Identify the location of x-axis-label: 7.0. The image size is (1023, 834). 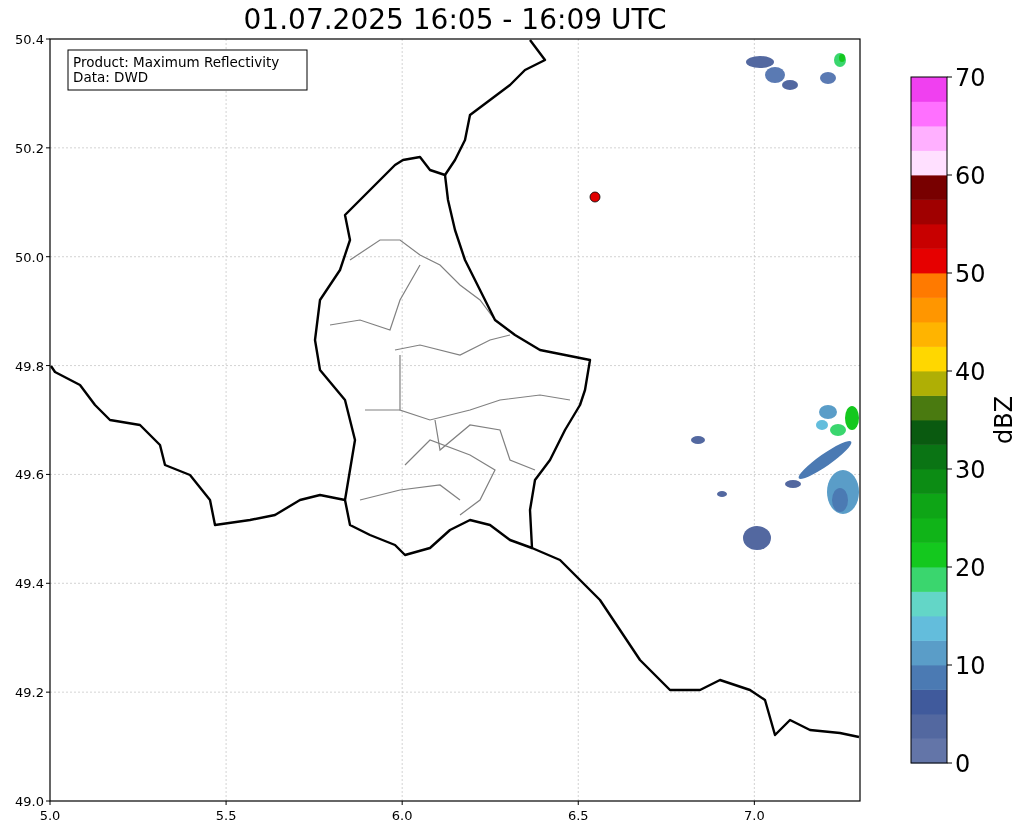
(754, 815).